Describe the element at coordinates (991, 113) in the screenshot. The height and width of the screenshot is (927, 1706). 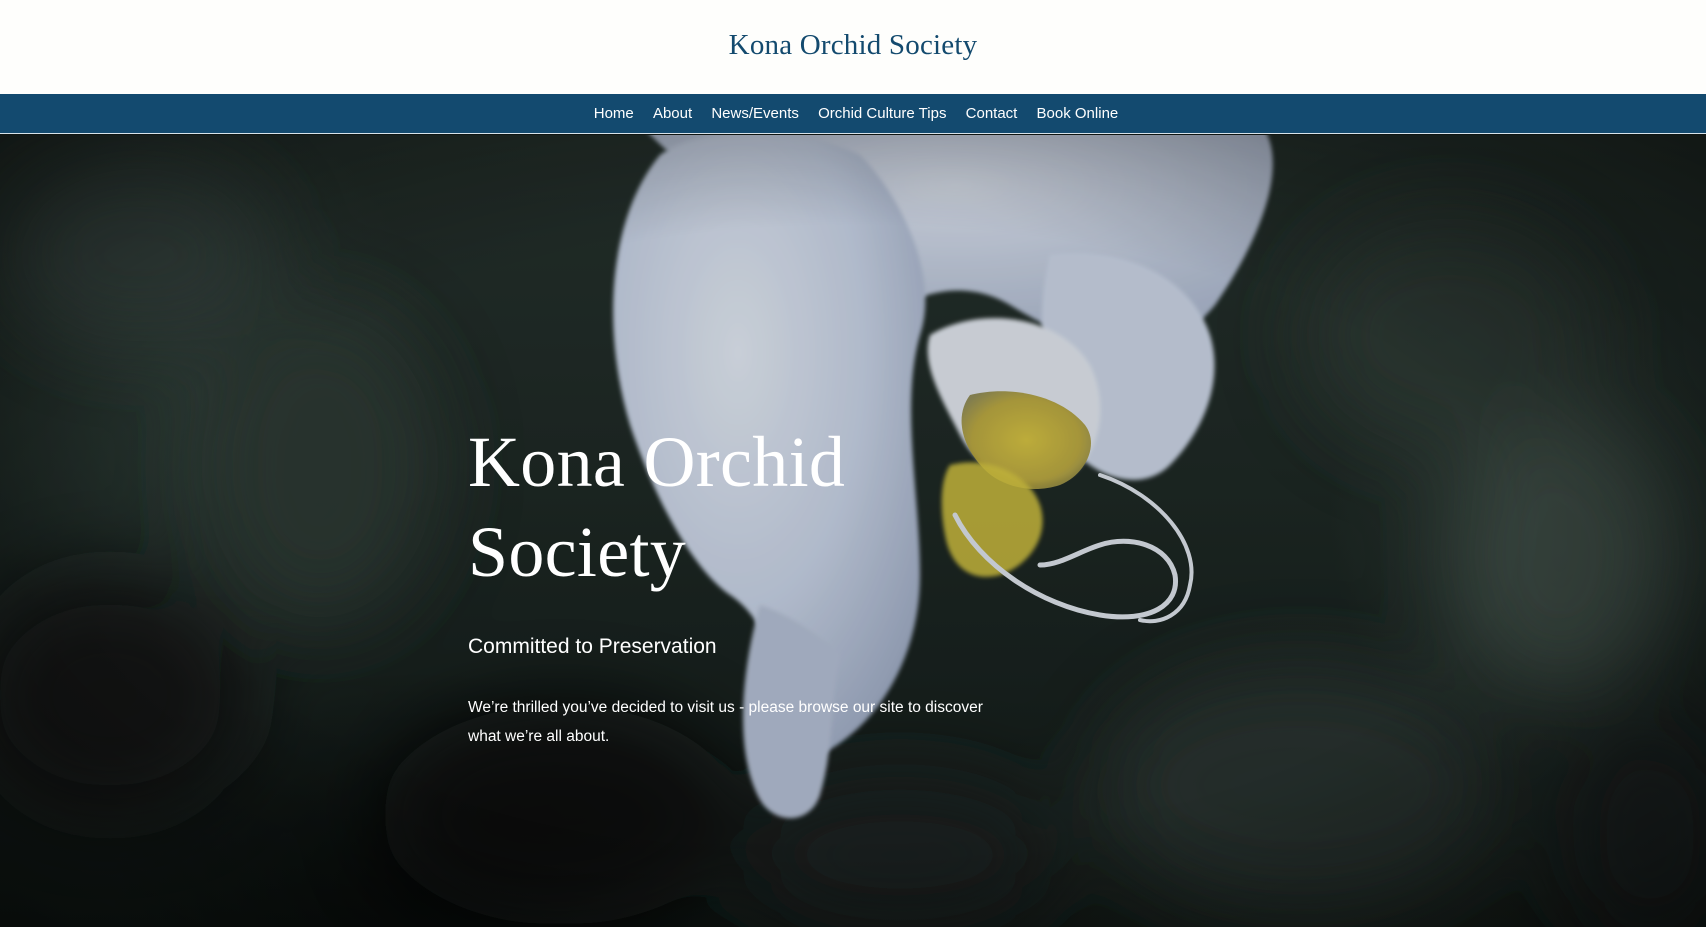
I see `nav-item-contact: Contact` at that location.